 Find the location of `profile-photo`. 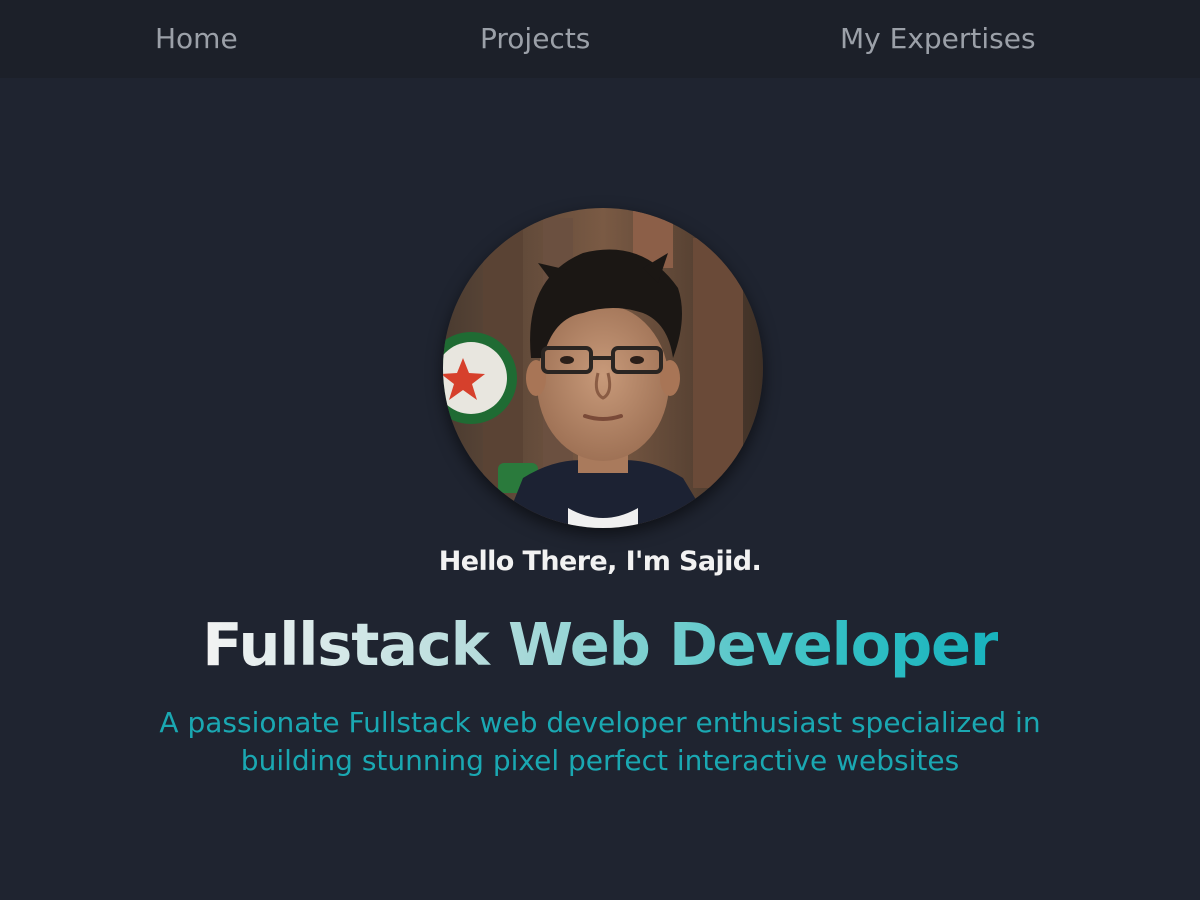

profile-photo is located at coordinates (603, 368).